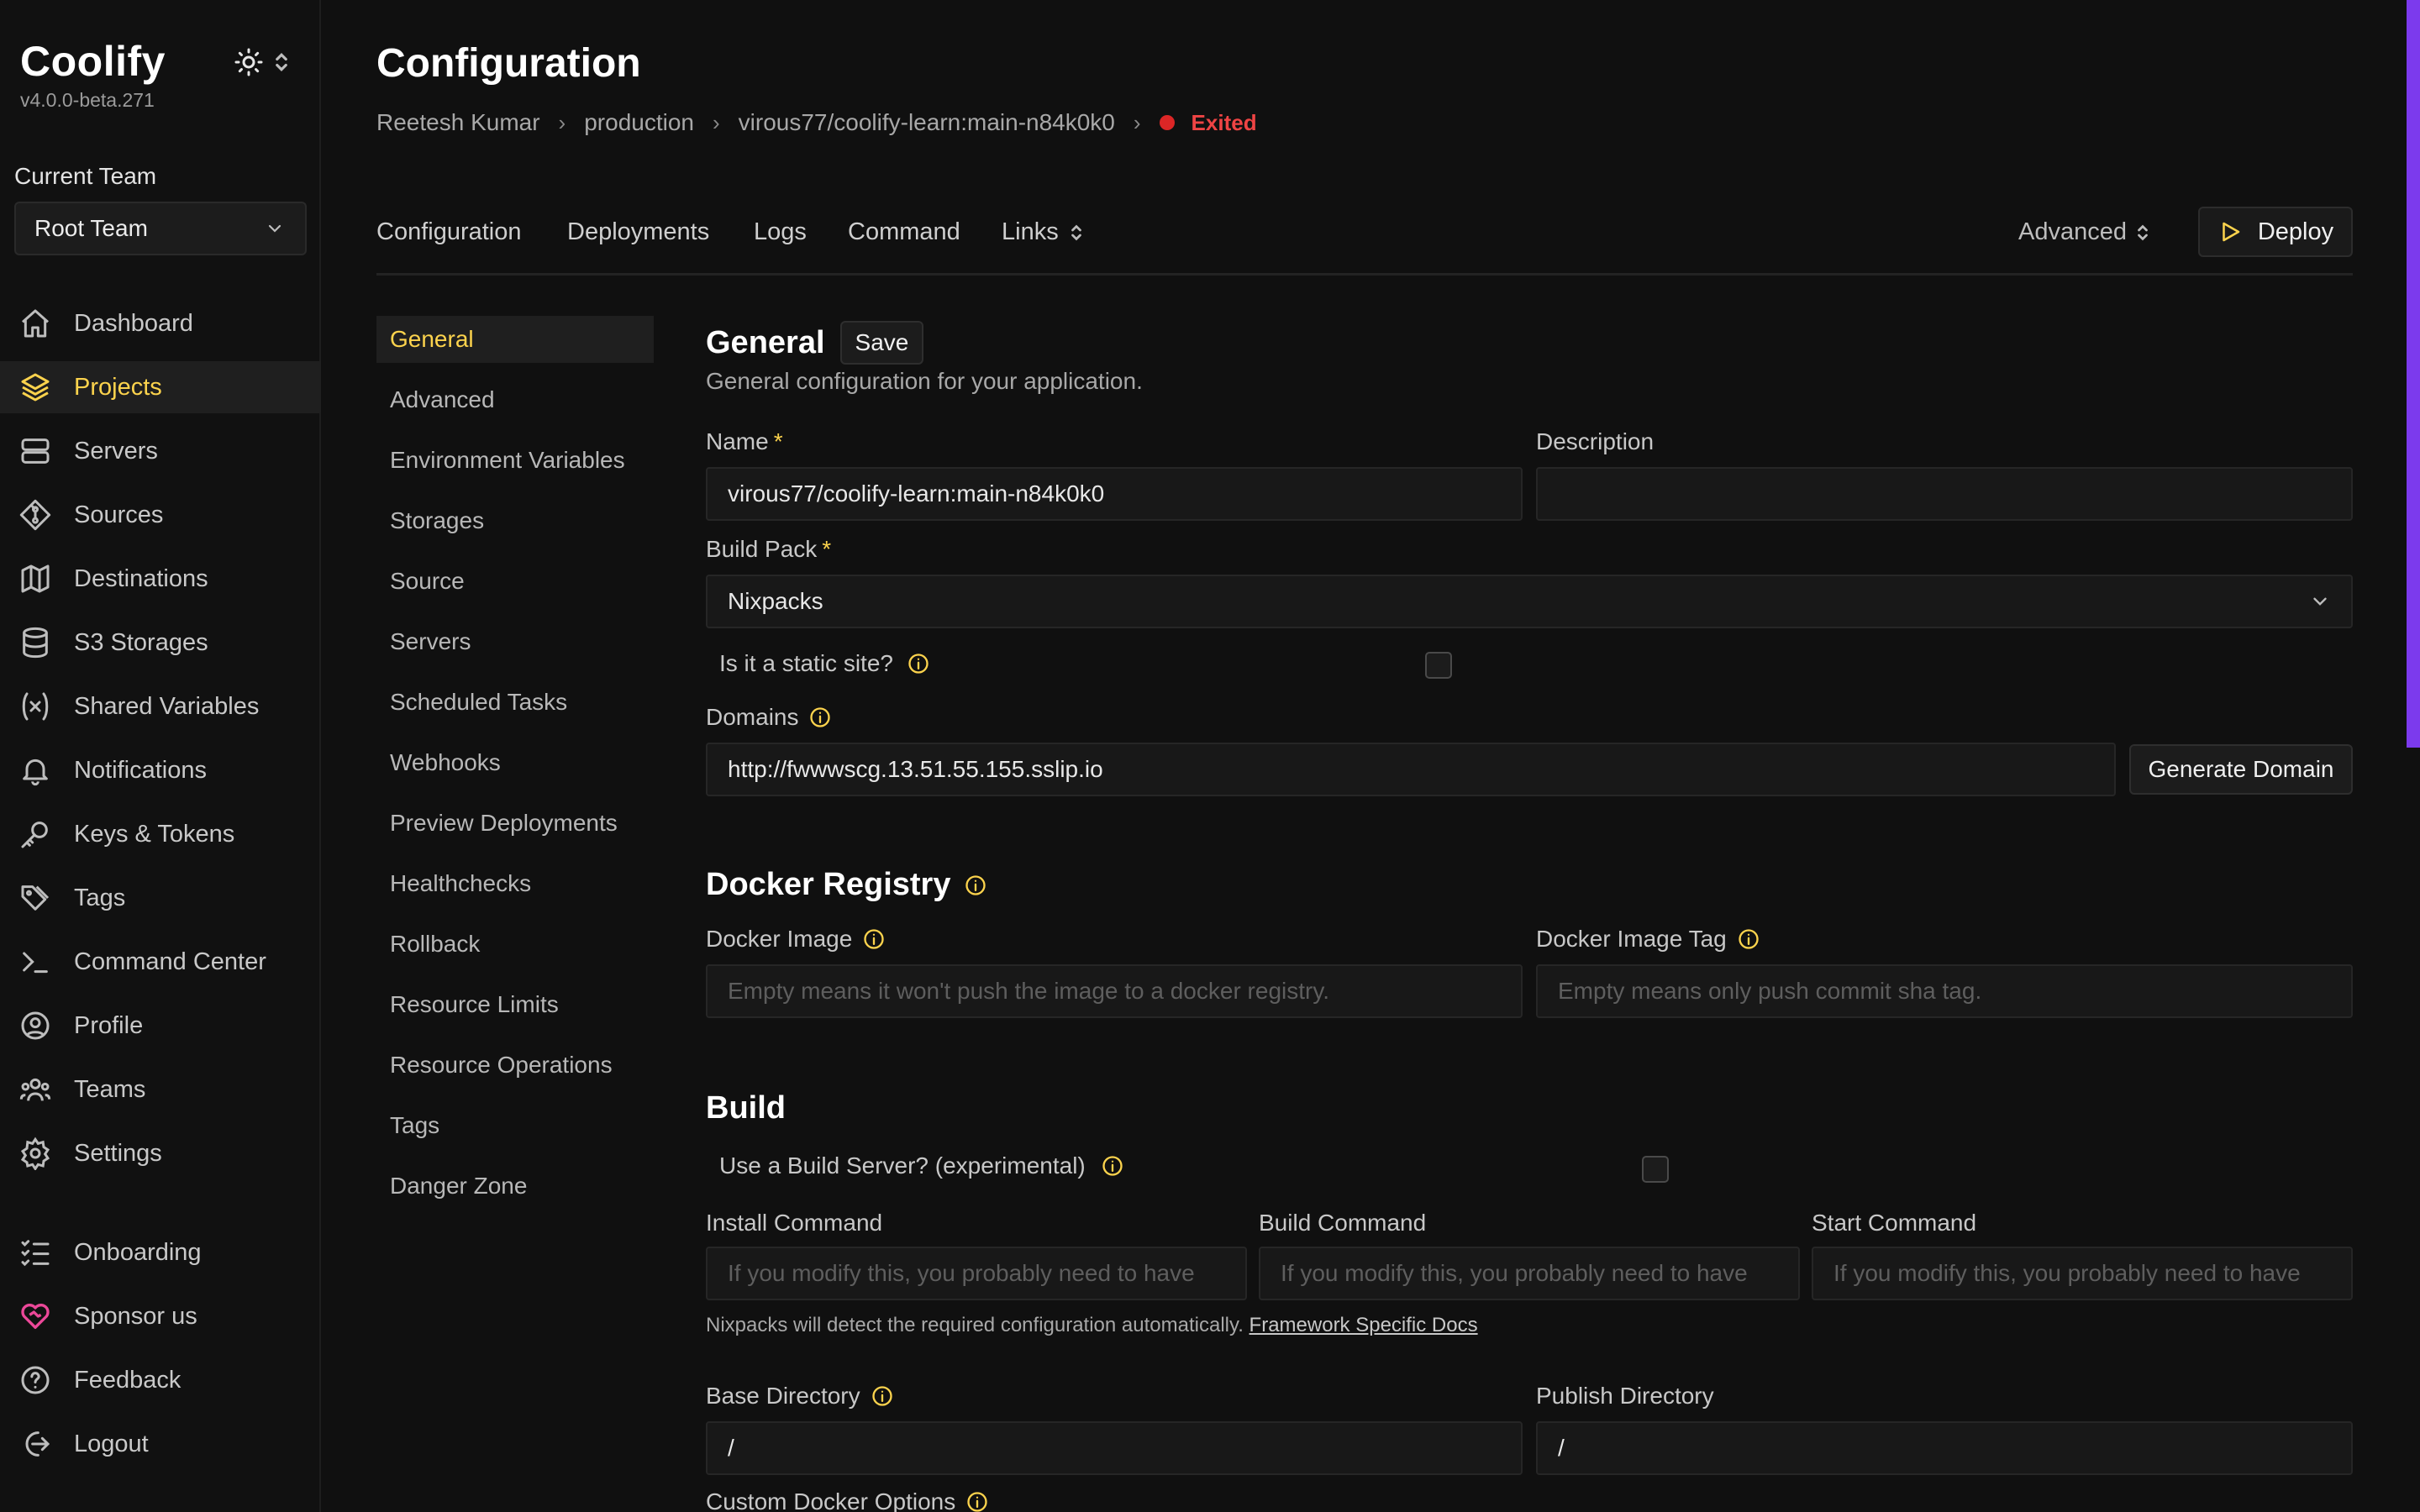 The height and width of the screenshot is (1512, 2420). I want to click on sidebar-item-label: S3 Storages, so click(141, 642).